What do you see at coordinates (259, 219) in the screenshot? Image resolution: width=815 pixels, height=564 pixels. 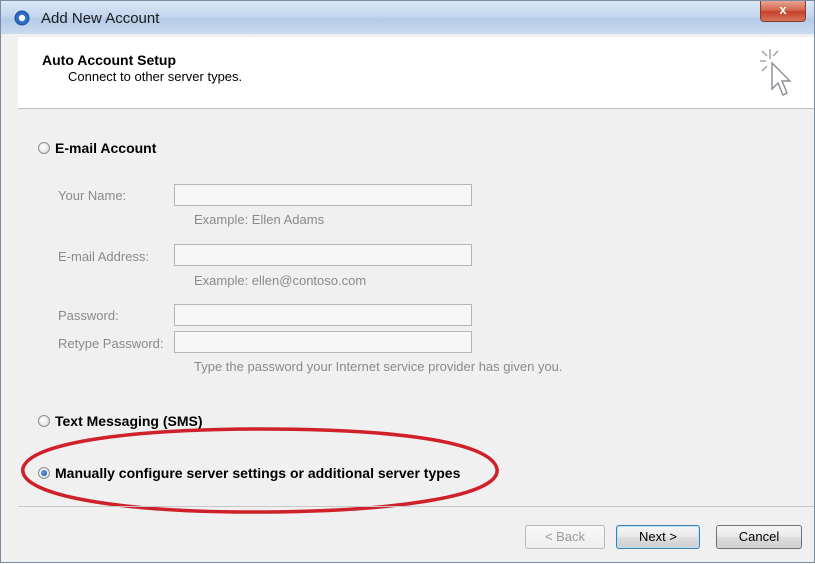 I see `your-name-hint: Example: Ellen Adams` at bounding box center [259, 219].